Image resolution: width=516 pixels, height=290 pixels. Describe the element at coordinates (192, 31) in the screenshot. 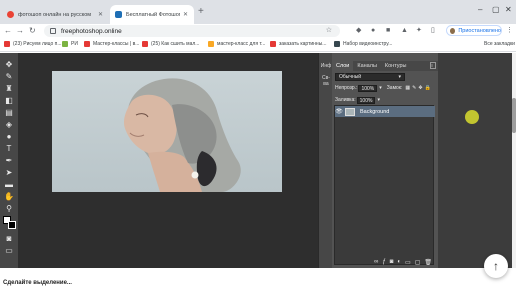

I see `omnibox: freephotoshop.online ☆` at that location.